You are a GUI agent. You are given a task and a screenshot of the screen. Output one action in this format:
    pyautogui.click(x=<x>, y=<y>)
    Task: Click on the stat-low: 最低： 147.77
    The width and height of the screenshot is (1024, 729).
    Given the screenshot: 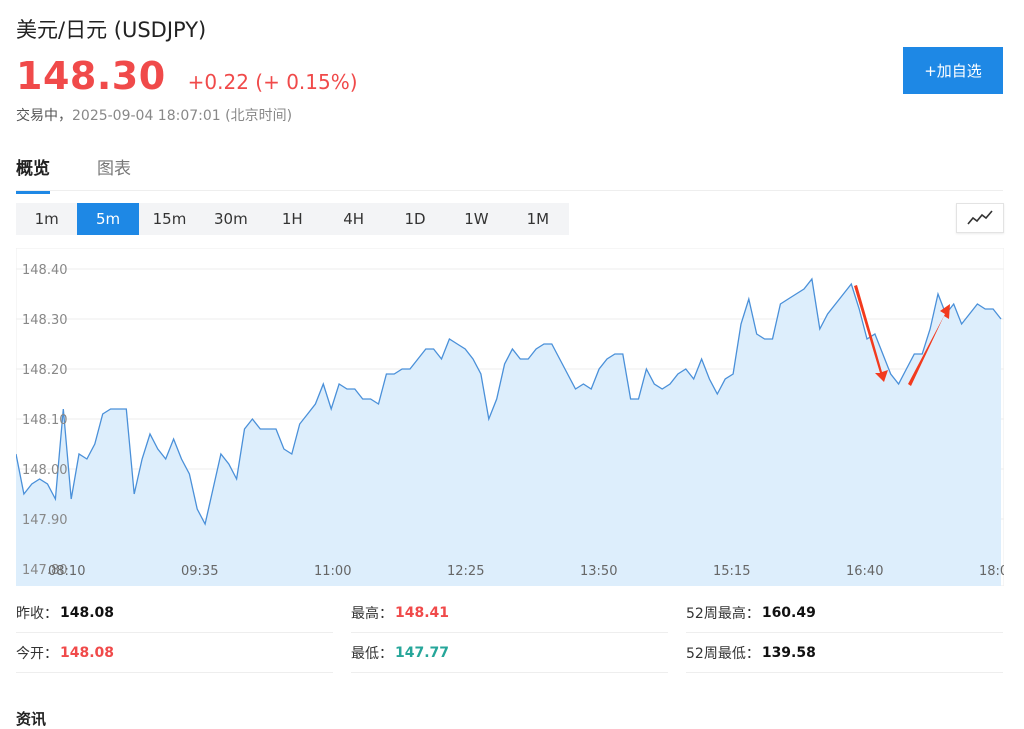 What is the action you would take?
    pyautogui.click(x=509, y=653)
    